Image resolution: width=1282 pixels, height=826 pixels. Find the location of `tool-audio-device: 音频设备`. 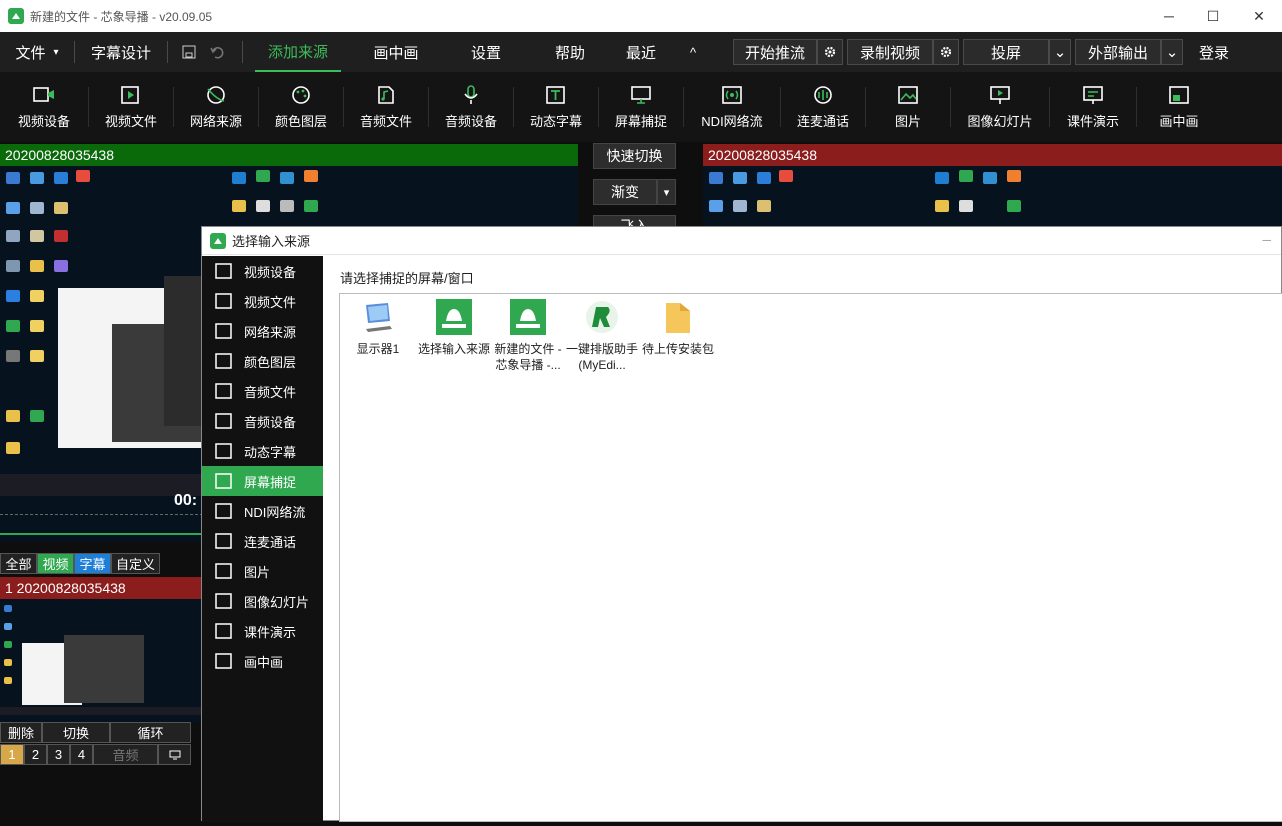

tool-audio-device: 音频设备 is located at coordinates (471, 107).